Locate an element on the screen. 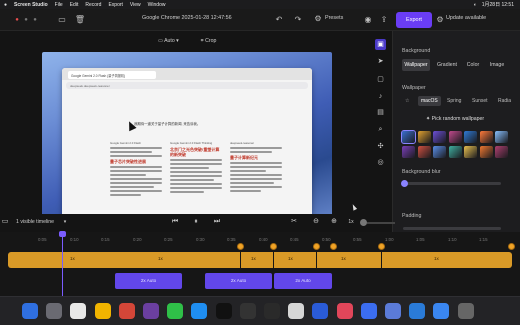  wallpaper-tab-macos: macOS is located at coordinates (429, 101).